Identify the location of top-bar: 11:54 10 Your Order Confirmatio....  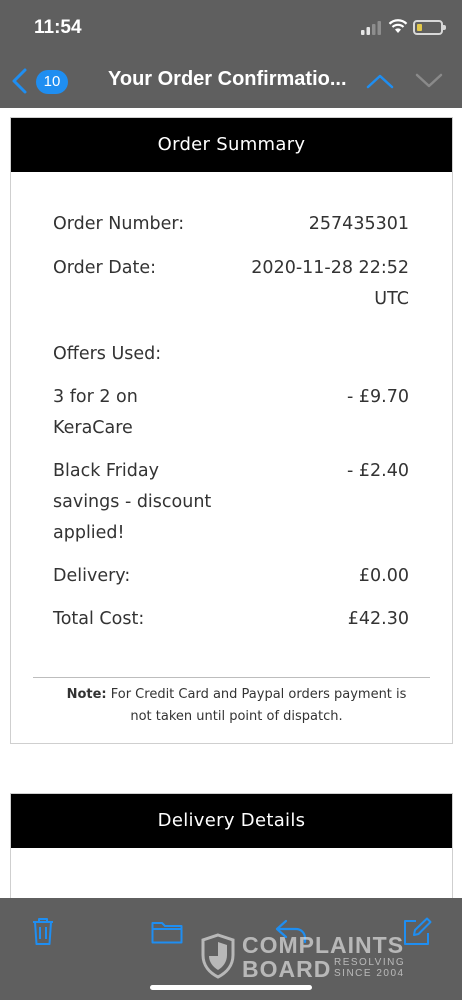
(231, 54).